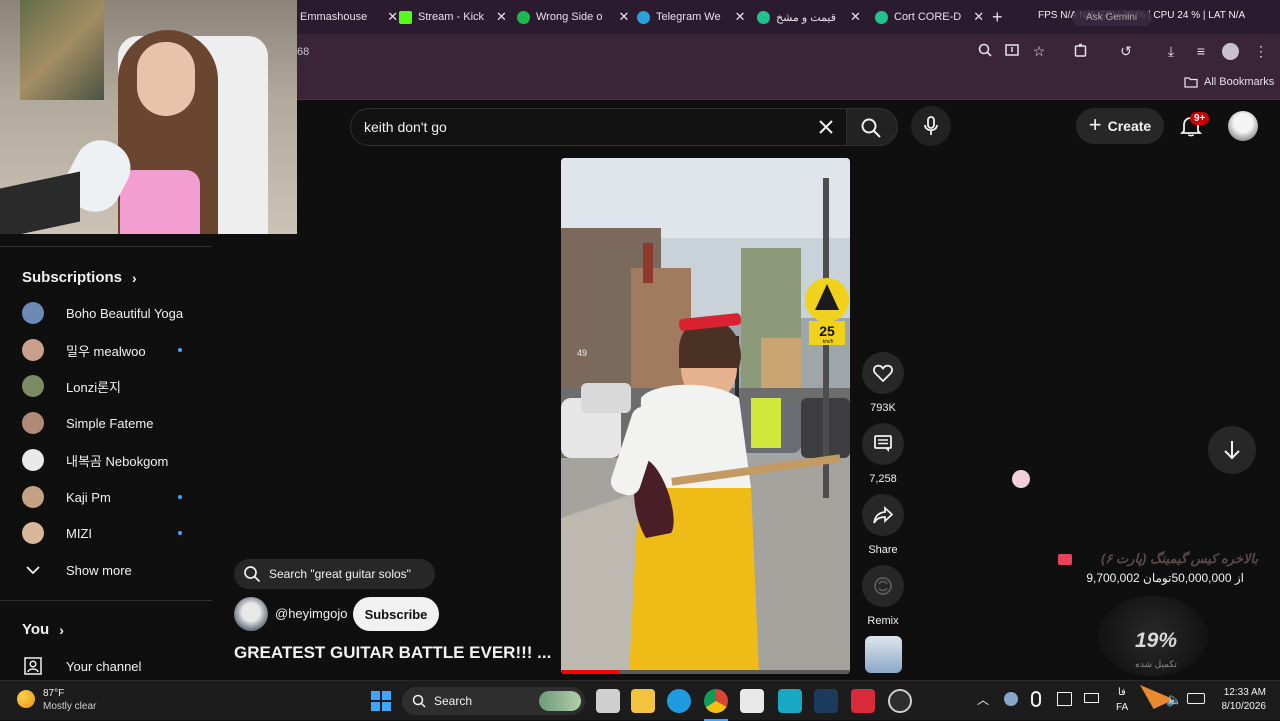 This screenshot has width=1280, height=721. I want to click on language-indicator: فا, so click(1122, 692).